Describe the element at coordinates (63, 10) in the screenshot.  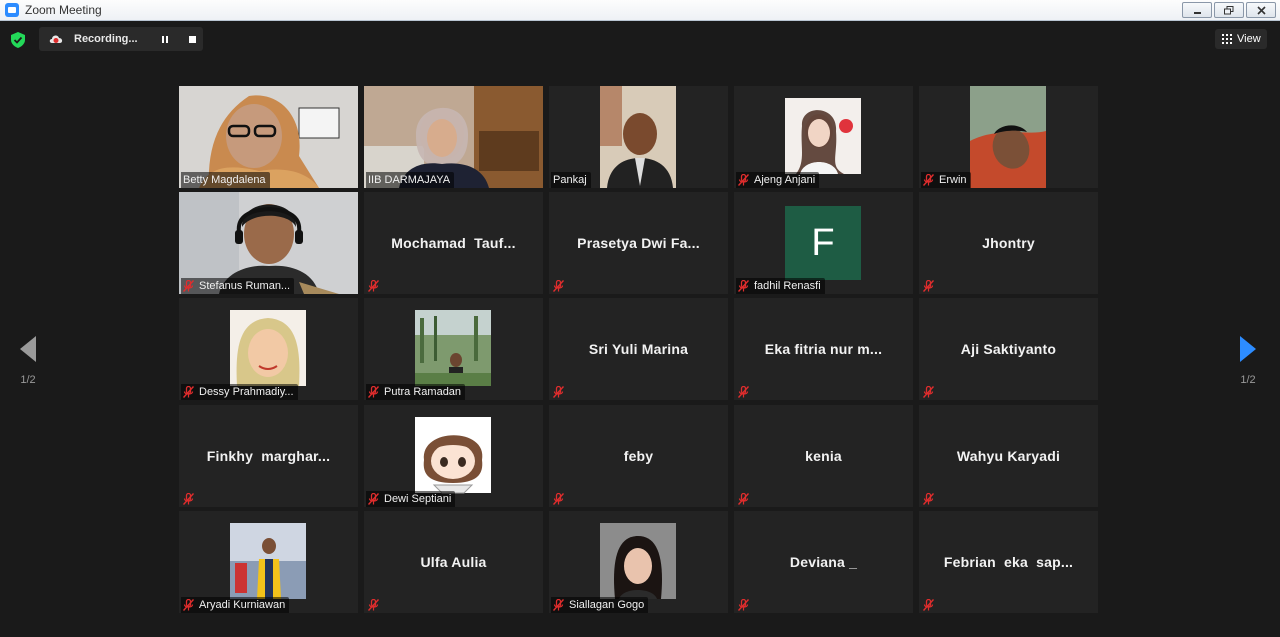
I see `window-title: Zoom Meeting` at that location.